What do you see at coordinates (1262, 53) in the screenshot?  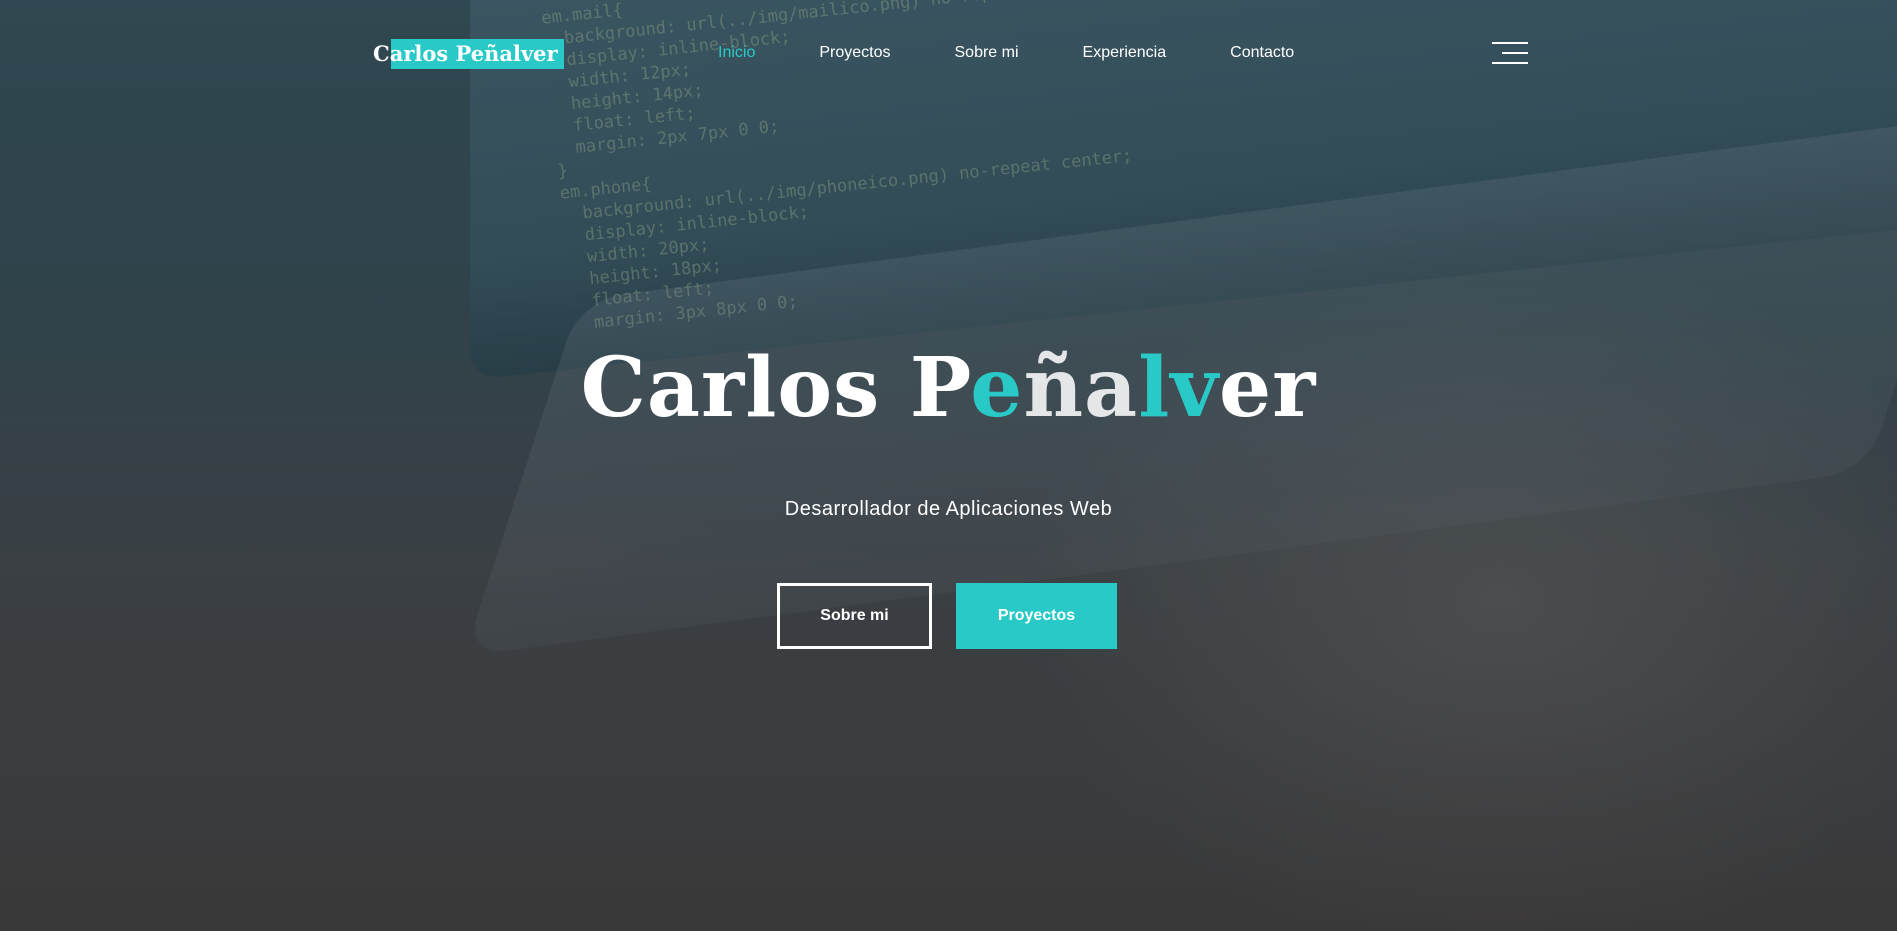 I see `nav-item-contacto: Contacto` at bounding box center [1262, 53].